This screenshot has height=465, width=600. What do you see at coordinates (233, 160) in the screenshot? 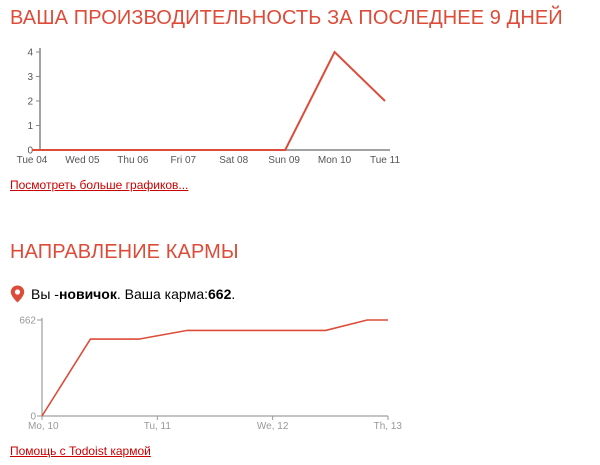
I see `x-tick-label: Sat 08` at bounding box center [233, 160].